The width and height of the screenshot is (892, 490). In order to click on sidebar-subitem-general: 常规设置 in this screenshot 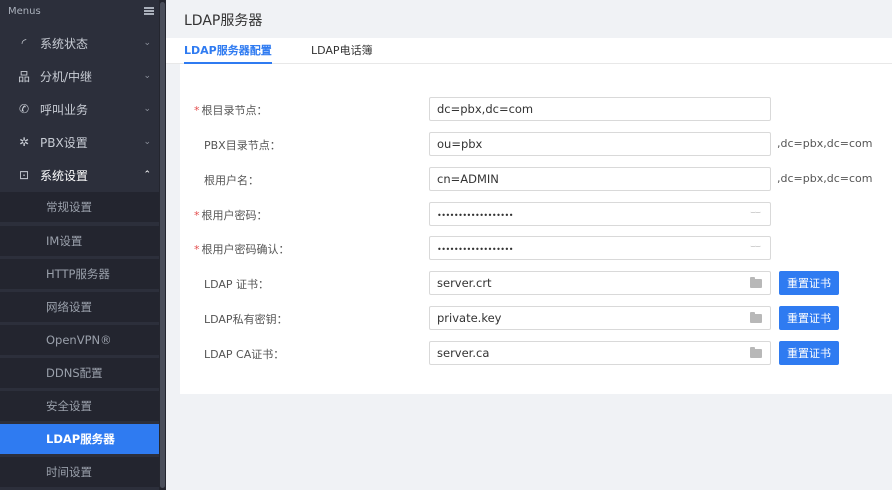, I will do `click(79, 207)`.